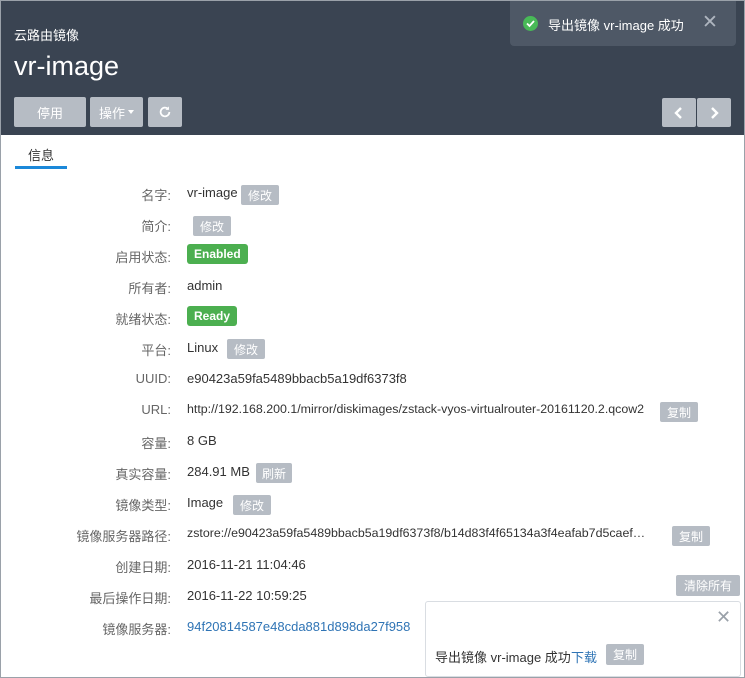  Describe the element at coordinates (708, 585) in the screenshot. I see `clear-all-button: 清除所有` at that location.